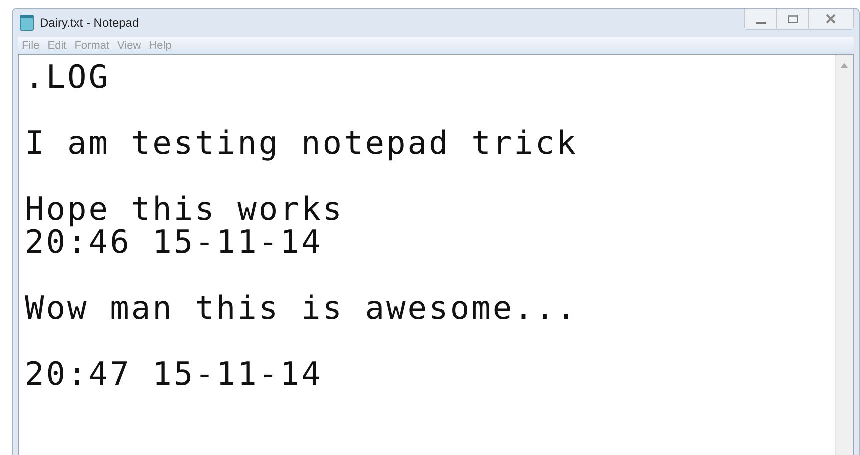 This screenshot has height=455, width=860. I want to click on window-title: Dairy.txt - Notepad, so click(90, 23).